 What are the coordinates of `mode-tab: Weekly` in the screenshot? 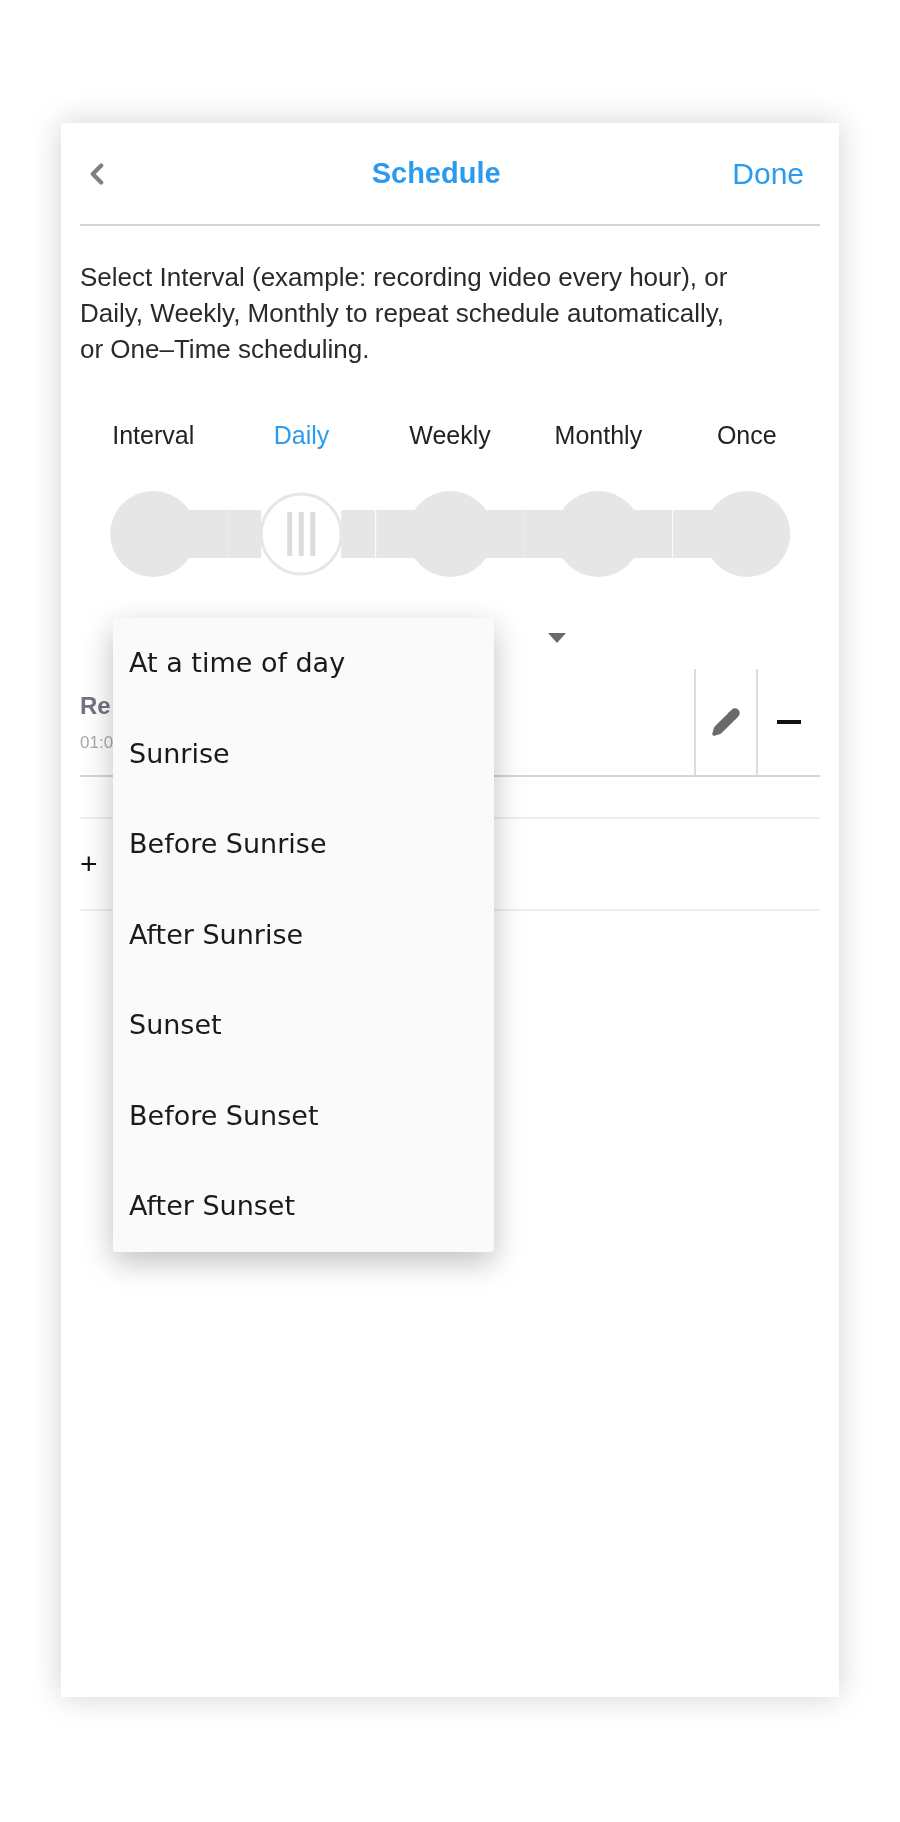 It's located at (450, 436).